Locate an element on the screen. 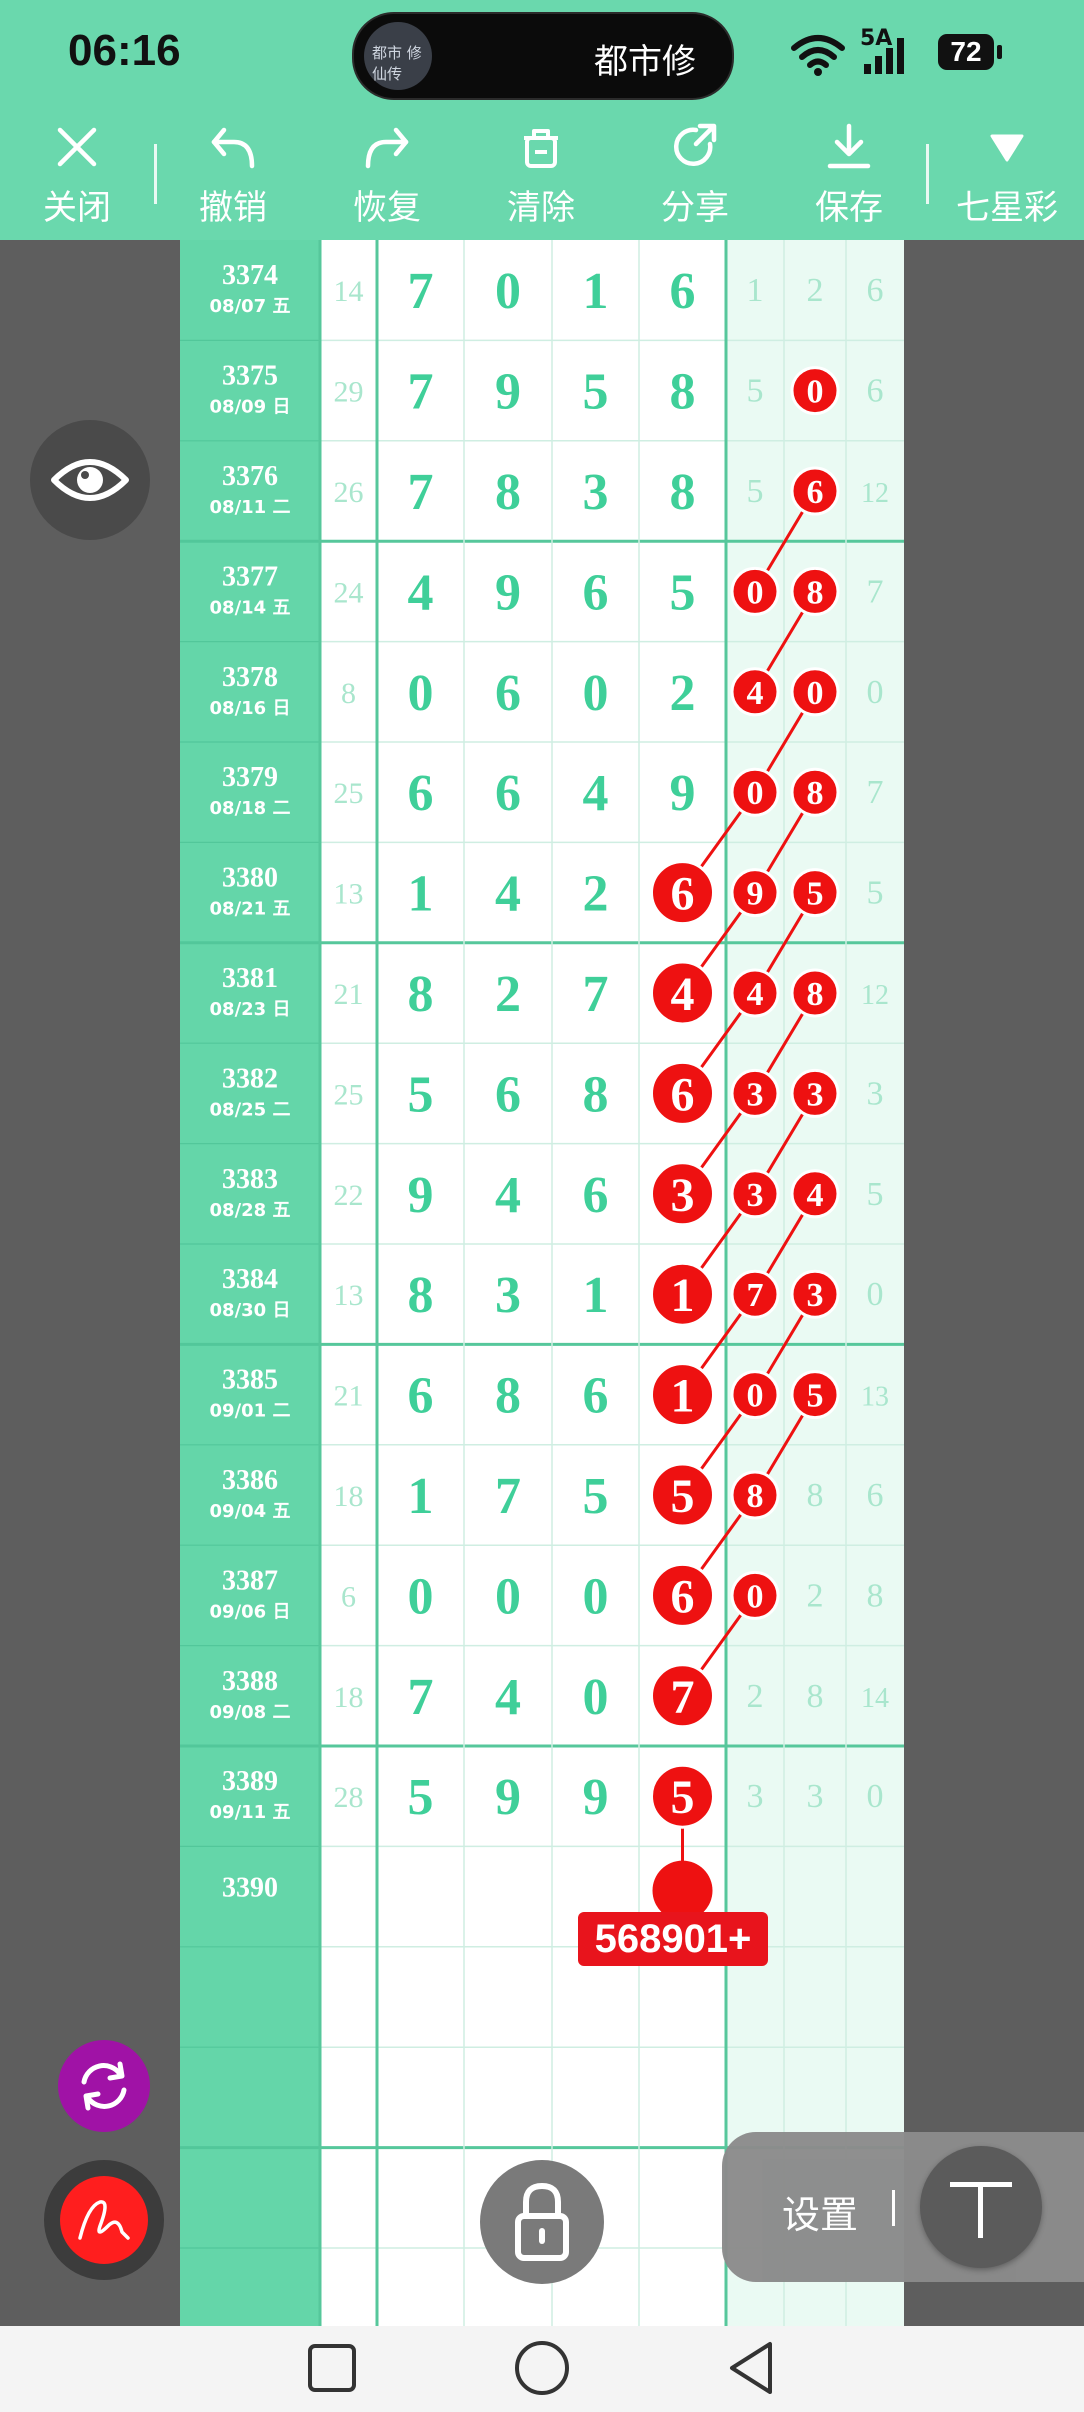 The height and width of the screenshot is (2412, 1084). pen-button-face is located at coordinates (104, 2220).